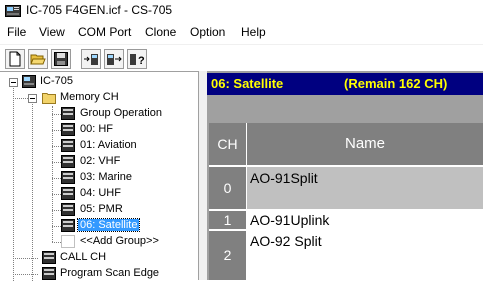  What do you see at coordinates (49, 98) in the screenshot?
I see `folder-icon` at bounding box center [49, 98].